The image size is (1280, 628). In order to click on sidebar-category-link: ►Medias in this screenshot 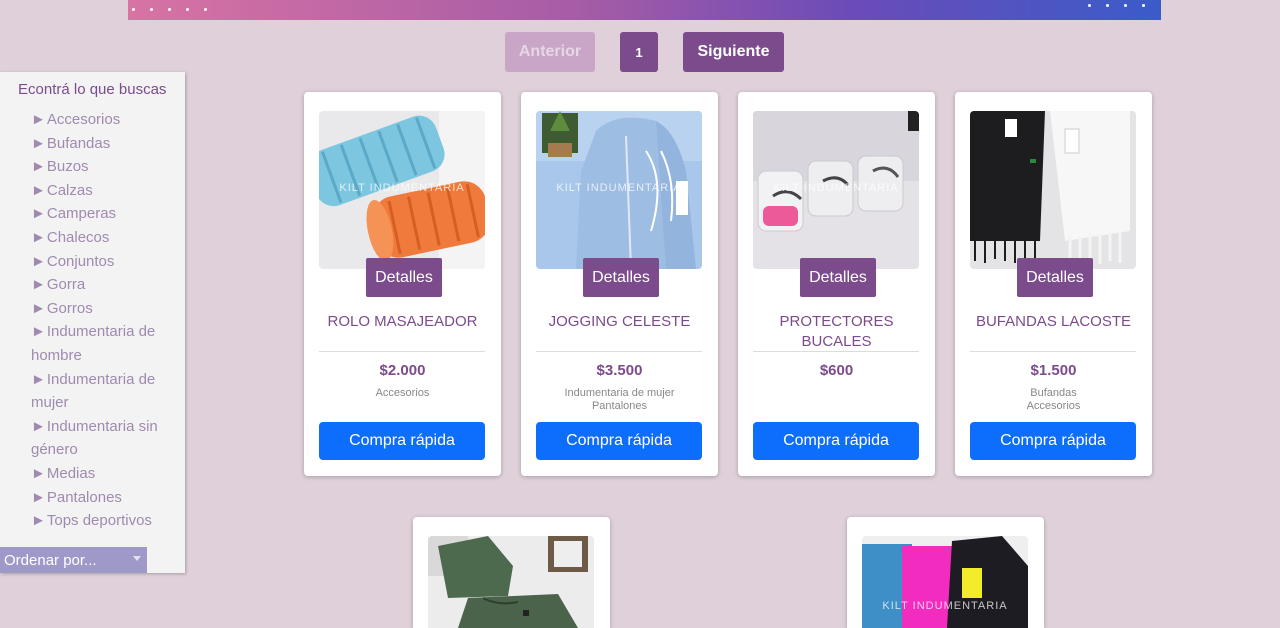, I will do `click(101, 474)`.